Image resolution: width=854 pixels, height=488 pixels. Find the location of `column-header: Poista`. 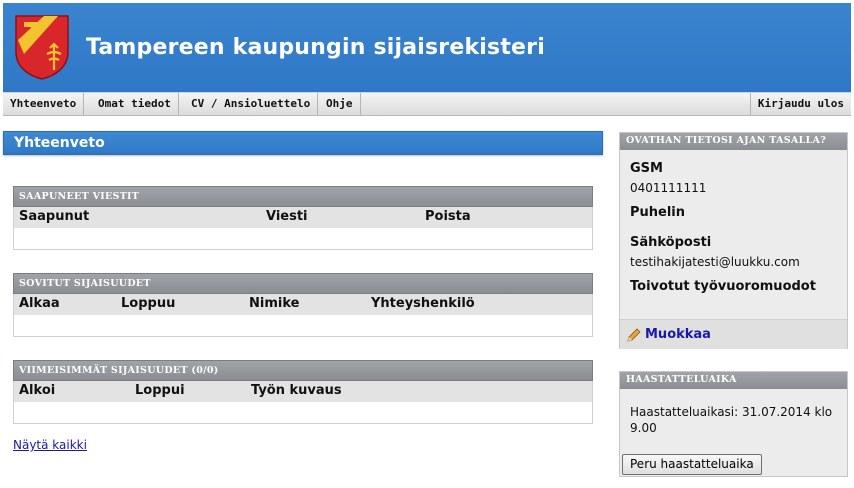

column-header: Poista is located at coordinates (448, 216).